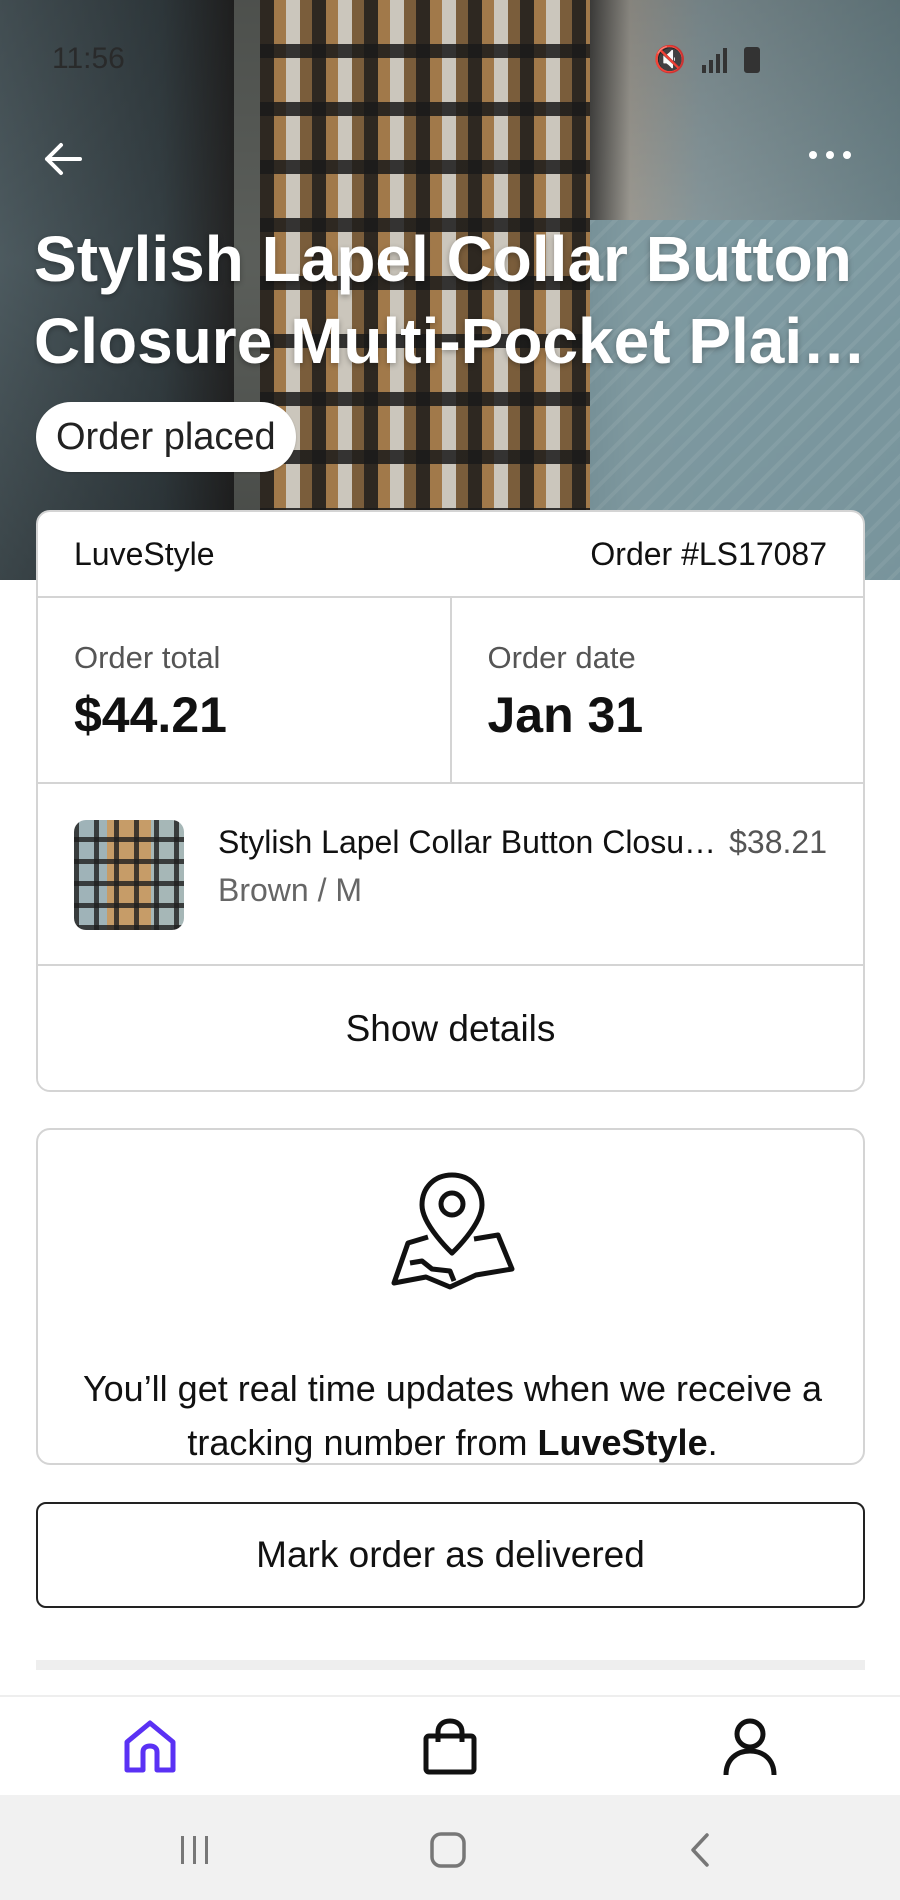 This screenshot has width=900, height=1900. I want to click on product-thumbnail, so click(129, 875).